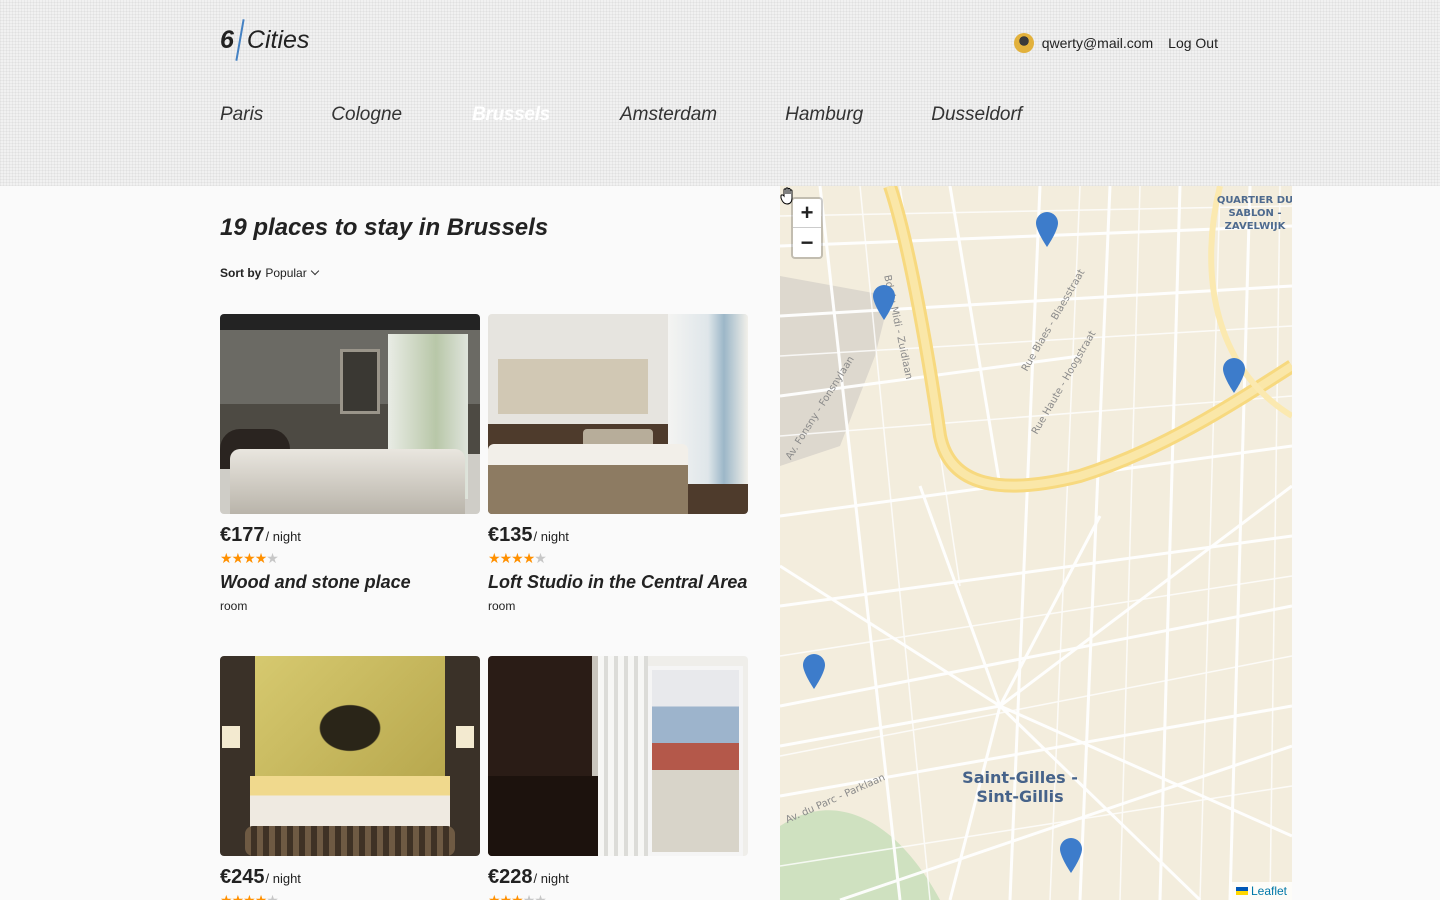 The height and width of the screenshot is (900, 1440). I want to click on user-nav: qwerty@mail.com Log Out, so click(1115, 43).